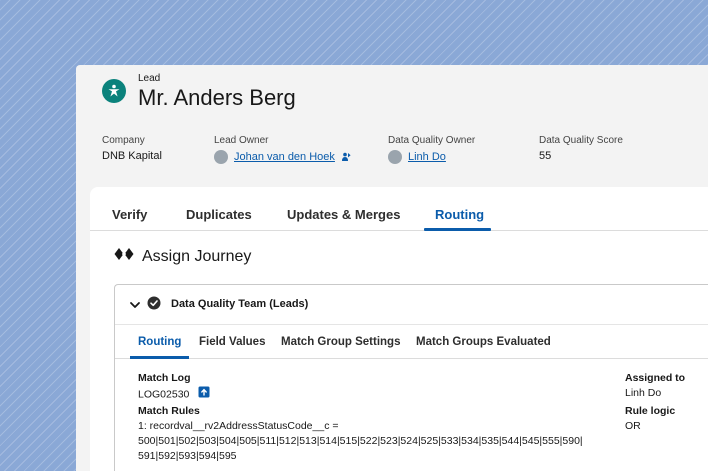  I want to click on lead-icon, so click(114, 91).